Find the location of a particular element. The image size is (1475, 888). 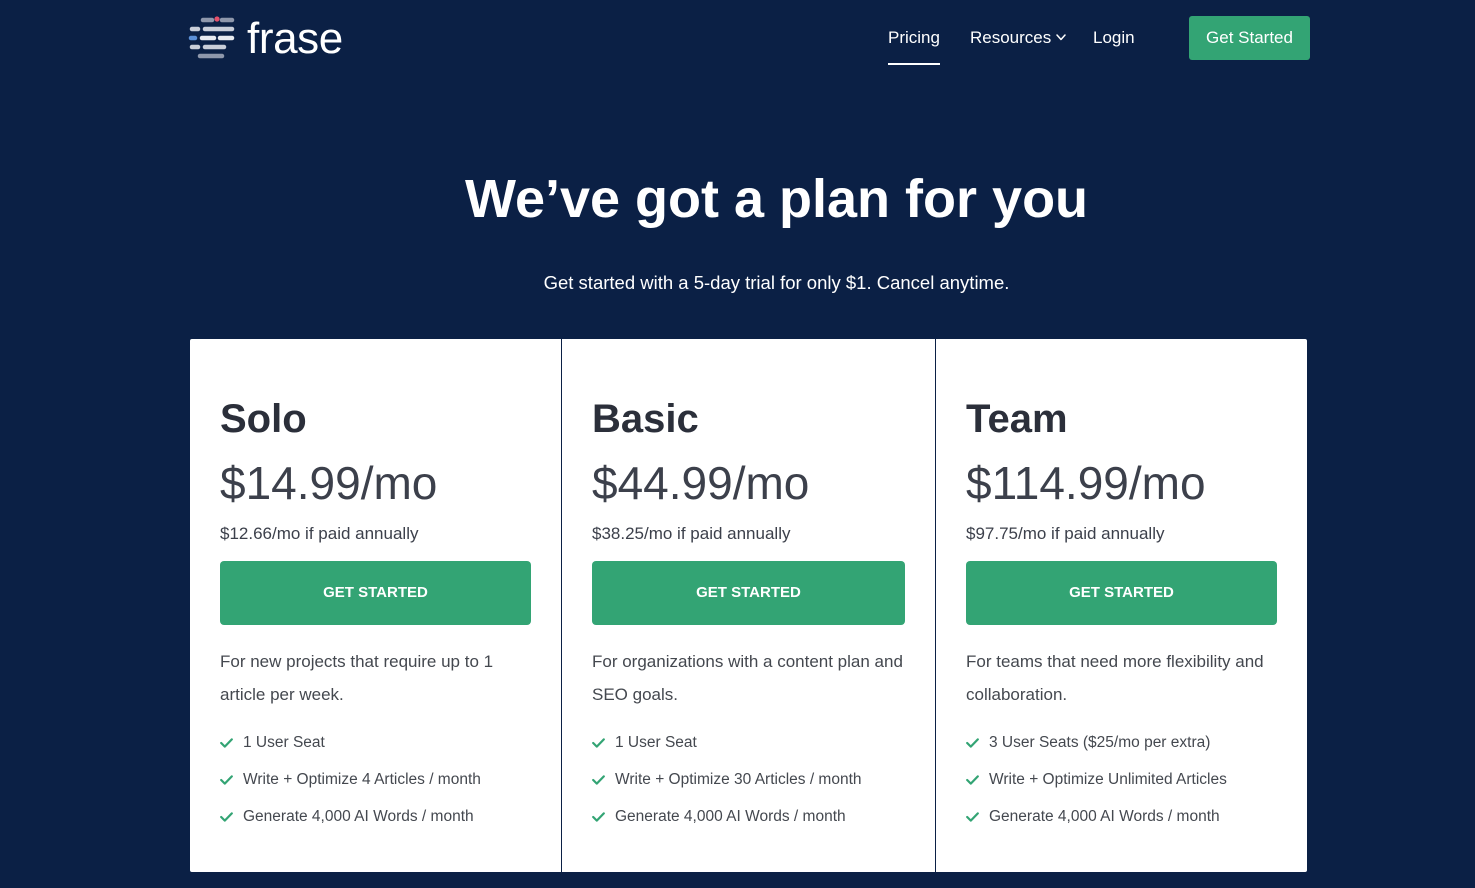

plan-price: $114.99/mo is located at coordinates (1086, 483).